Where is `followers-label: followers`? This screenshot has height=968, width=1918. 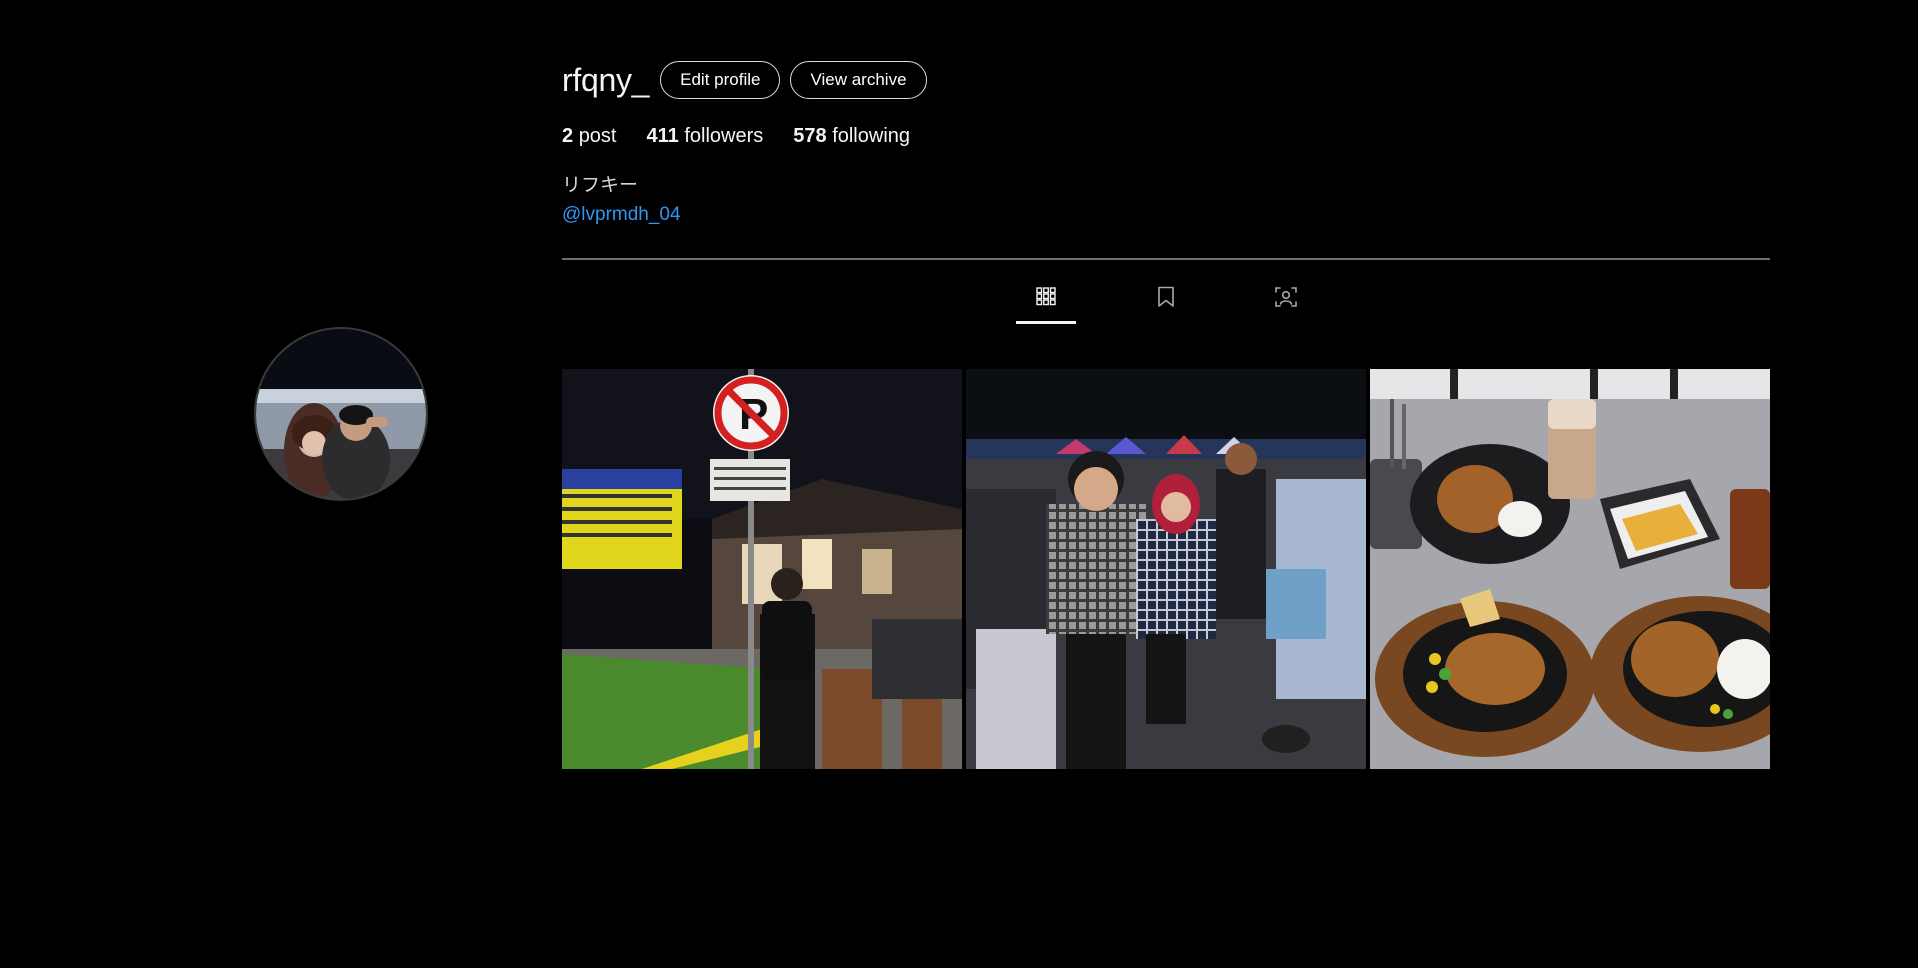
followers-label: followers is located at coordinates (724, 136).